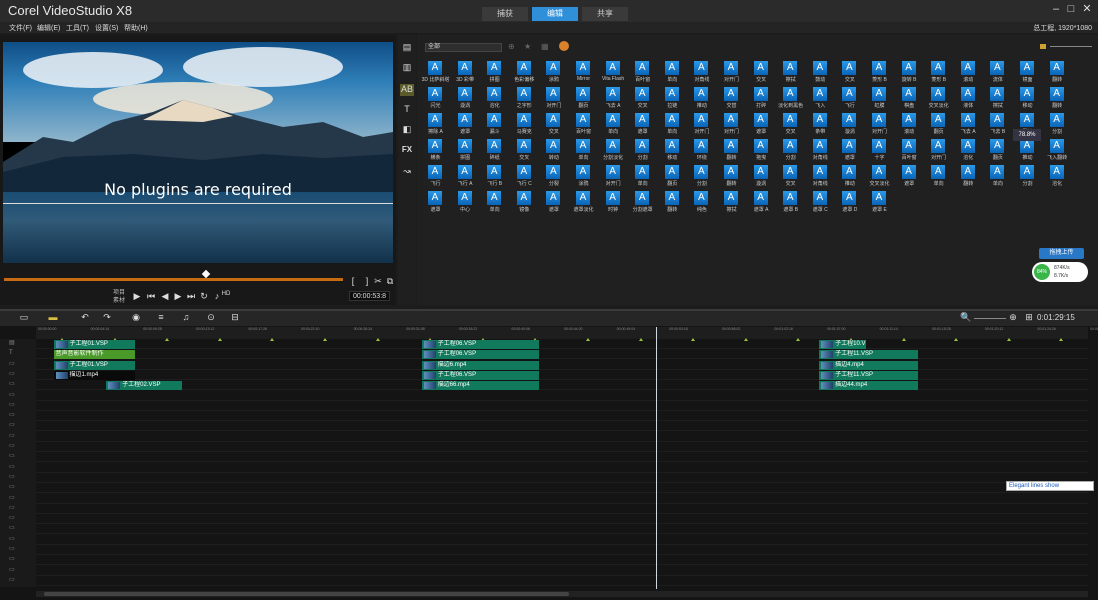 This screenshot has width=1098, height=600. Describe the element at coordinates (407, 172) in the screenshot. I see `path-icon: ↝` at that location.